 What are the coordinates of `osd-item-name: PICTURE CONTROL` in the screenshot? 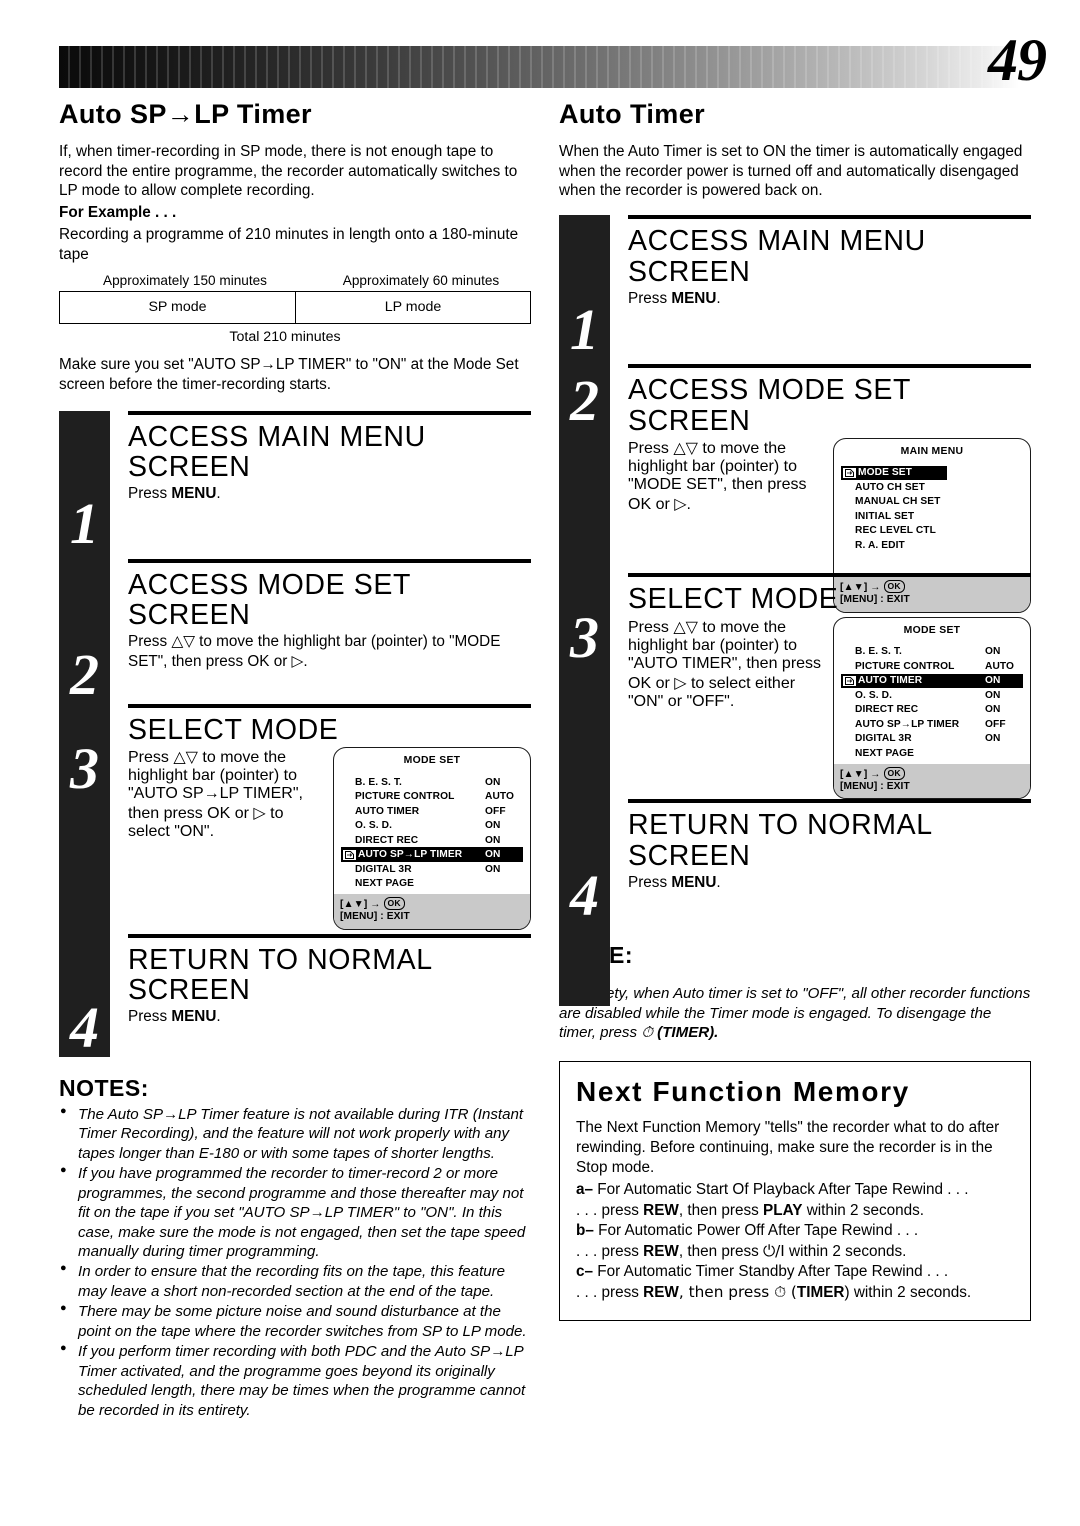 It's located at (405, 797).